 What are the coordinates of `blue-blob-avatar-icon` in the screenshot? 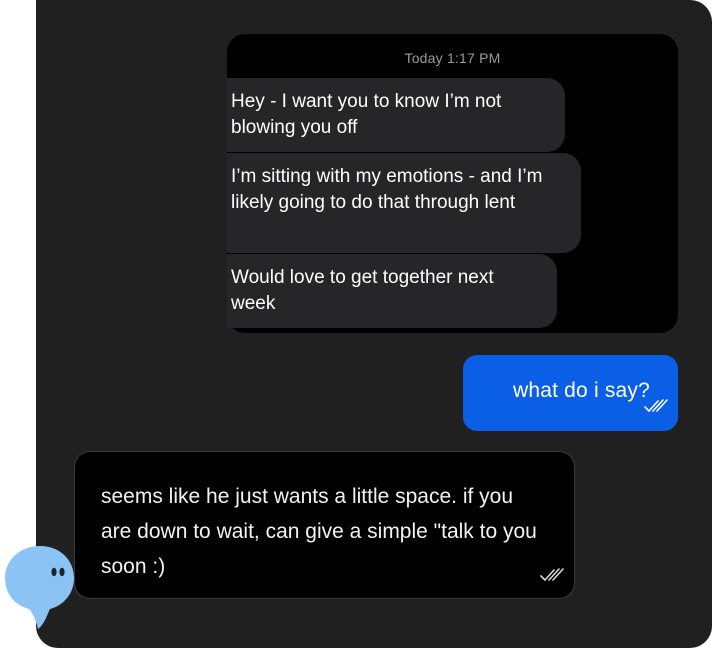 It's located at (39, 587).